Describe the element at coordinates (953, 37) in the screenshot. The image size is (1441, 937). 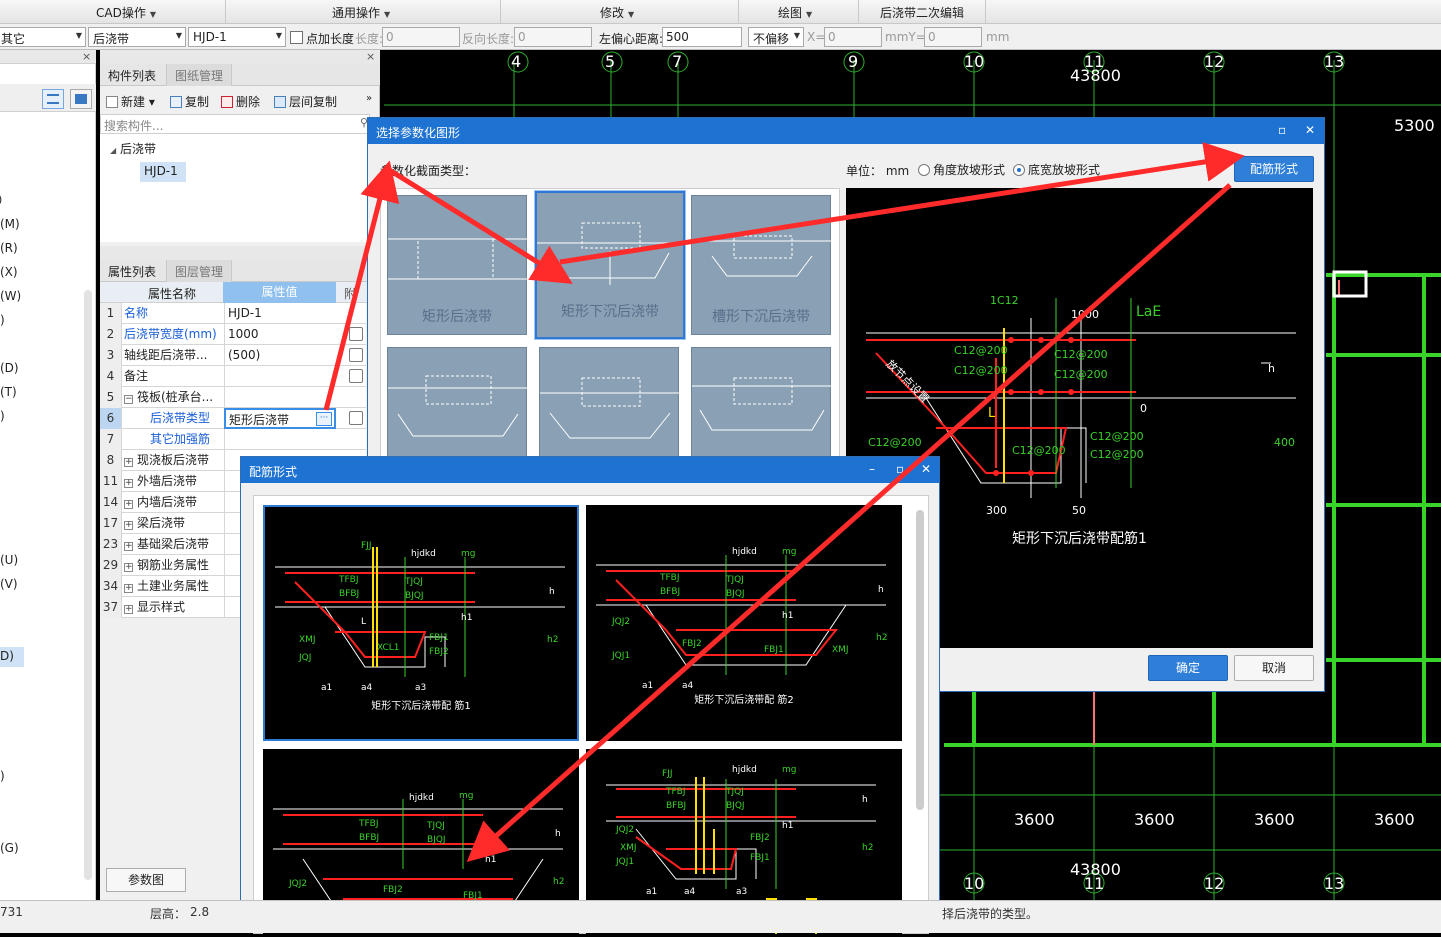
I see `y-input: 0` at that location.